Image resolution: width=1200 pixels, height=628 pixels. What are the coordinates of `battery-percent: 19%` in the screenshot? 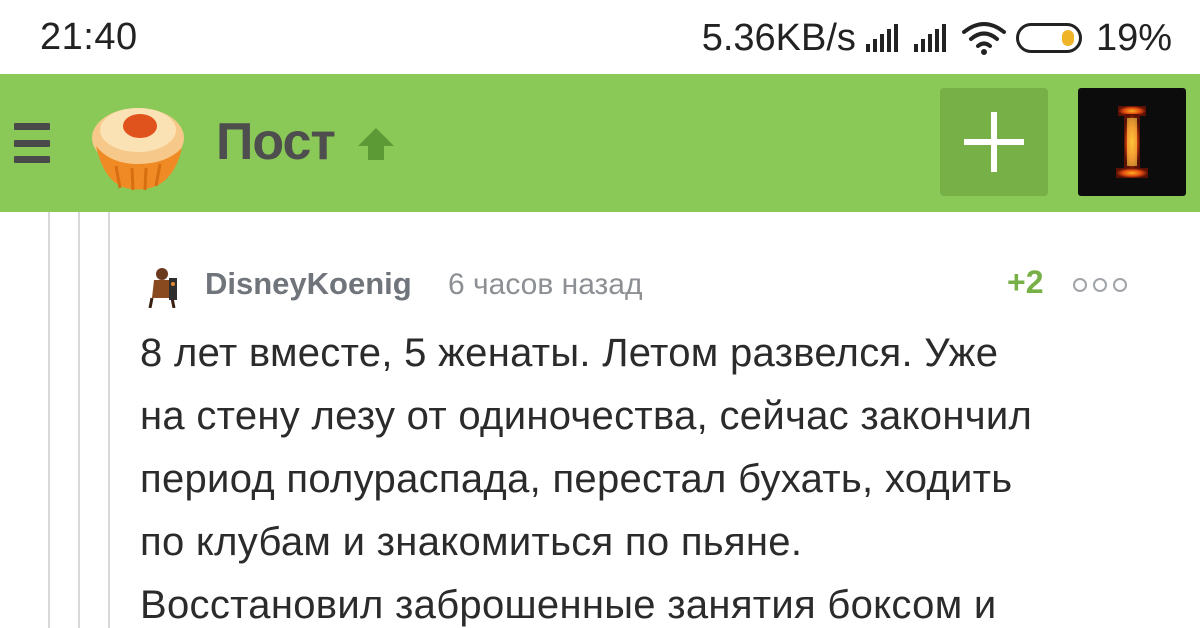 It's located at (1133, 37).